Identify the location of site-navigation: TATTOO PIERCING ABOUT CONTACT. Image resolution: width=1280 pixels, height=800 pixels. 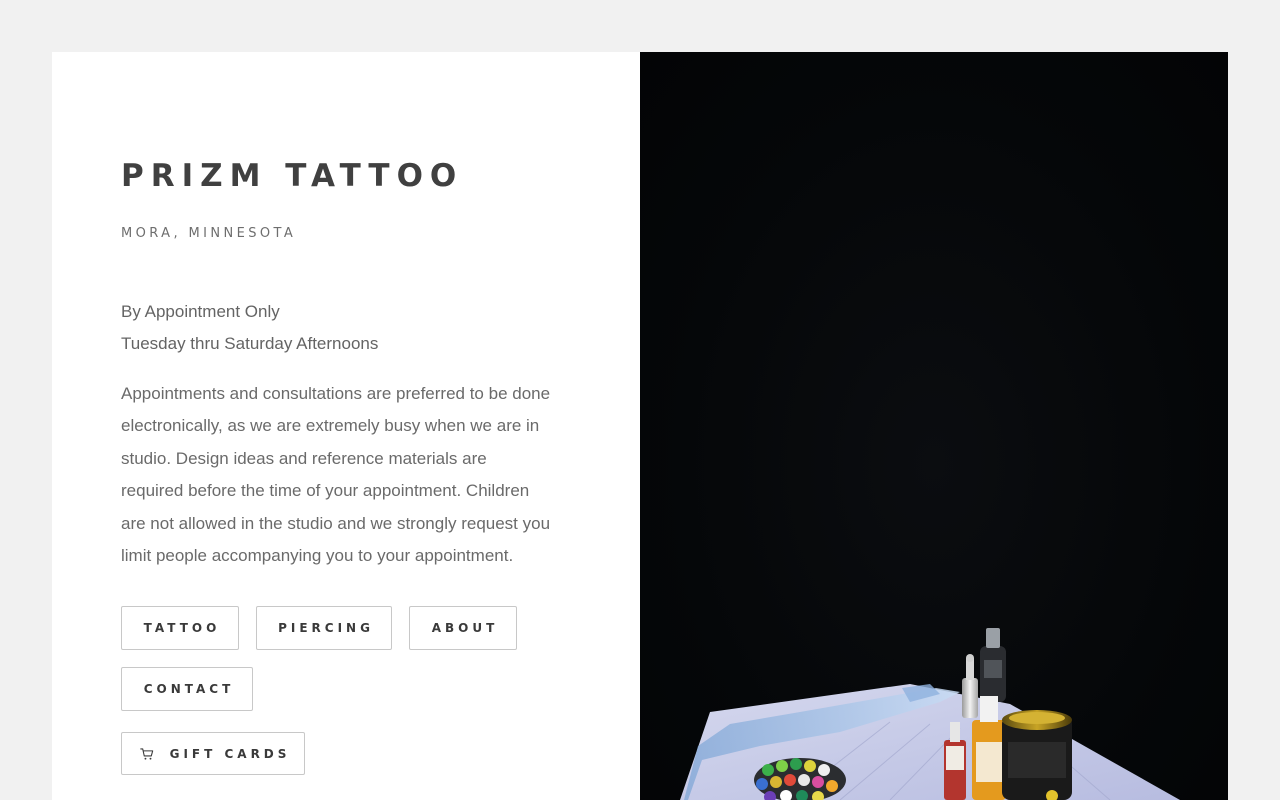
(351, 667).